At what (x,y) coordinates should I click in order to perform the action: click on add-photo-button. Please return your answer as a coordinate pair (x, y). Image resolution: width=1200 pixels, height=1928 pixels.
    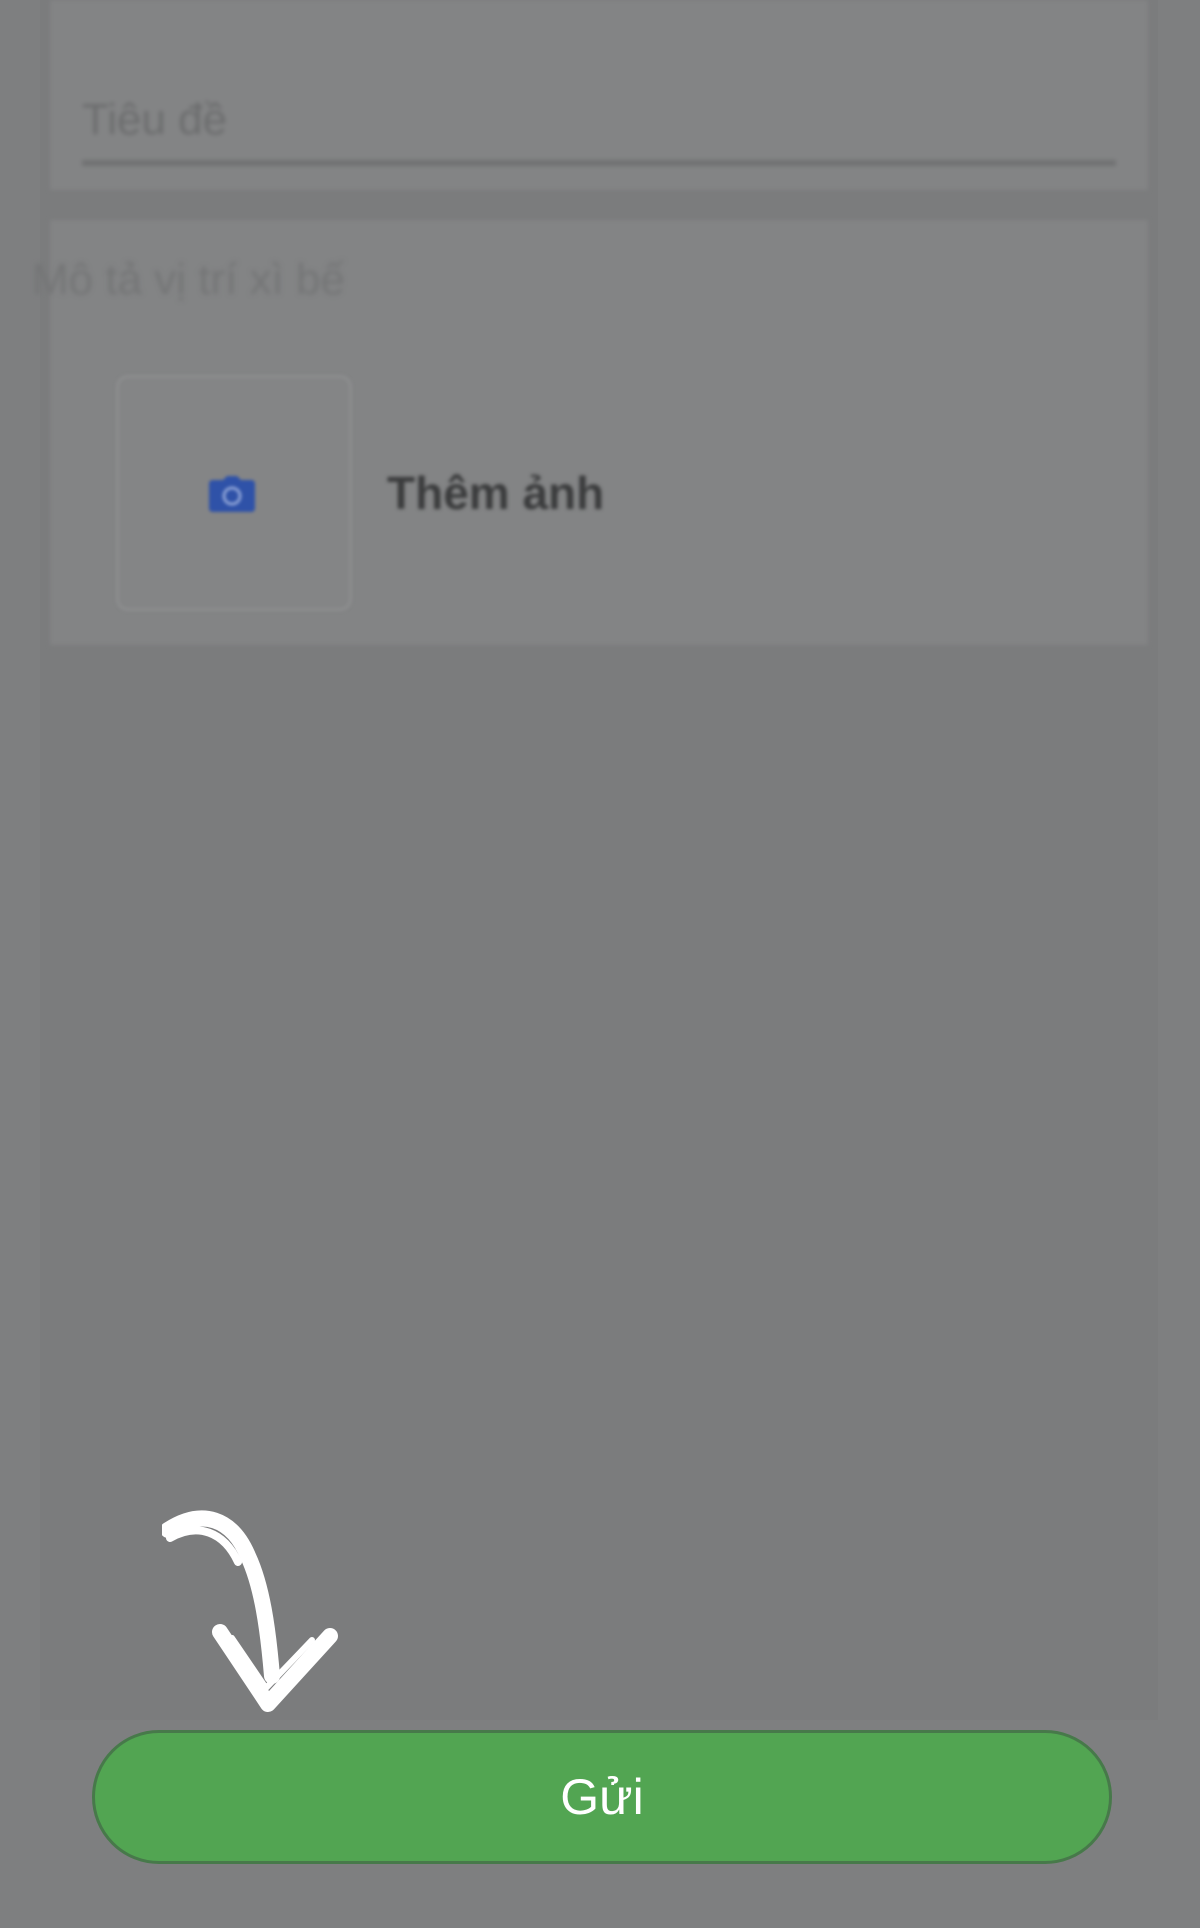
    Looking at the image, I should click on (234, 493).